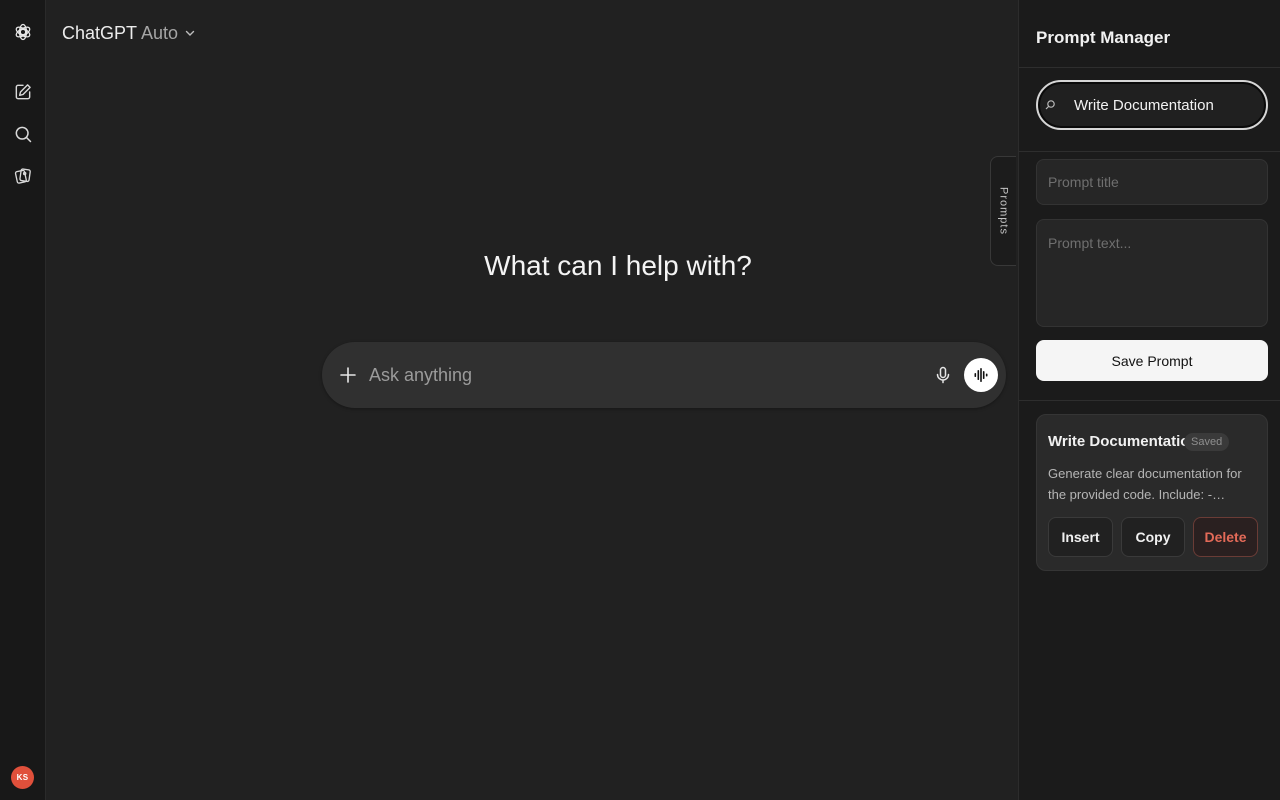 Image resolution: width=1280 pixels, height=800 pixels. I want to click on composer, so click(664, 375).